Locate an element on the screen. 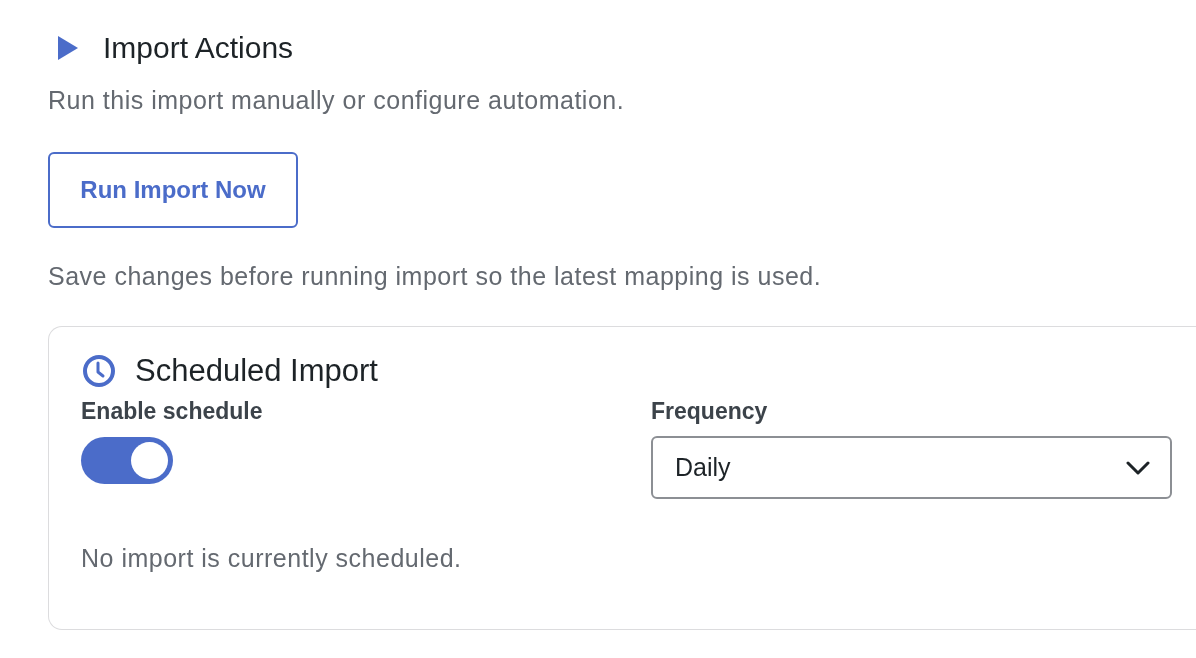 The height and width of the screenshot is (658, 1196). run-import-button: Run Import Now is located at coordinates (173, 190).